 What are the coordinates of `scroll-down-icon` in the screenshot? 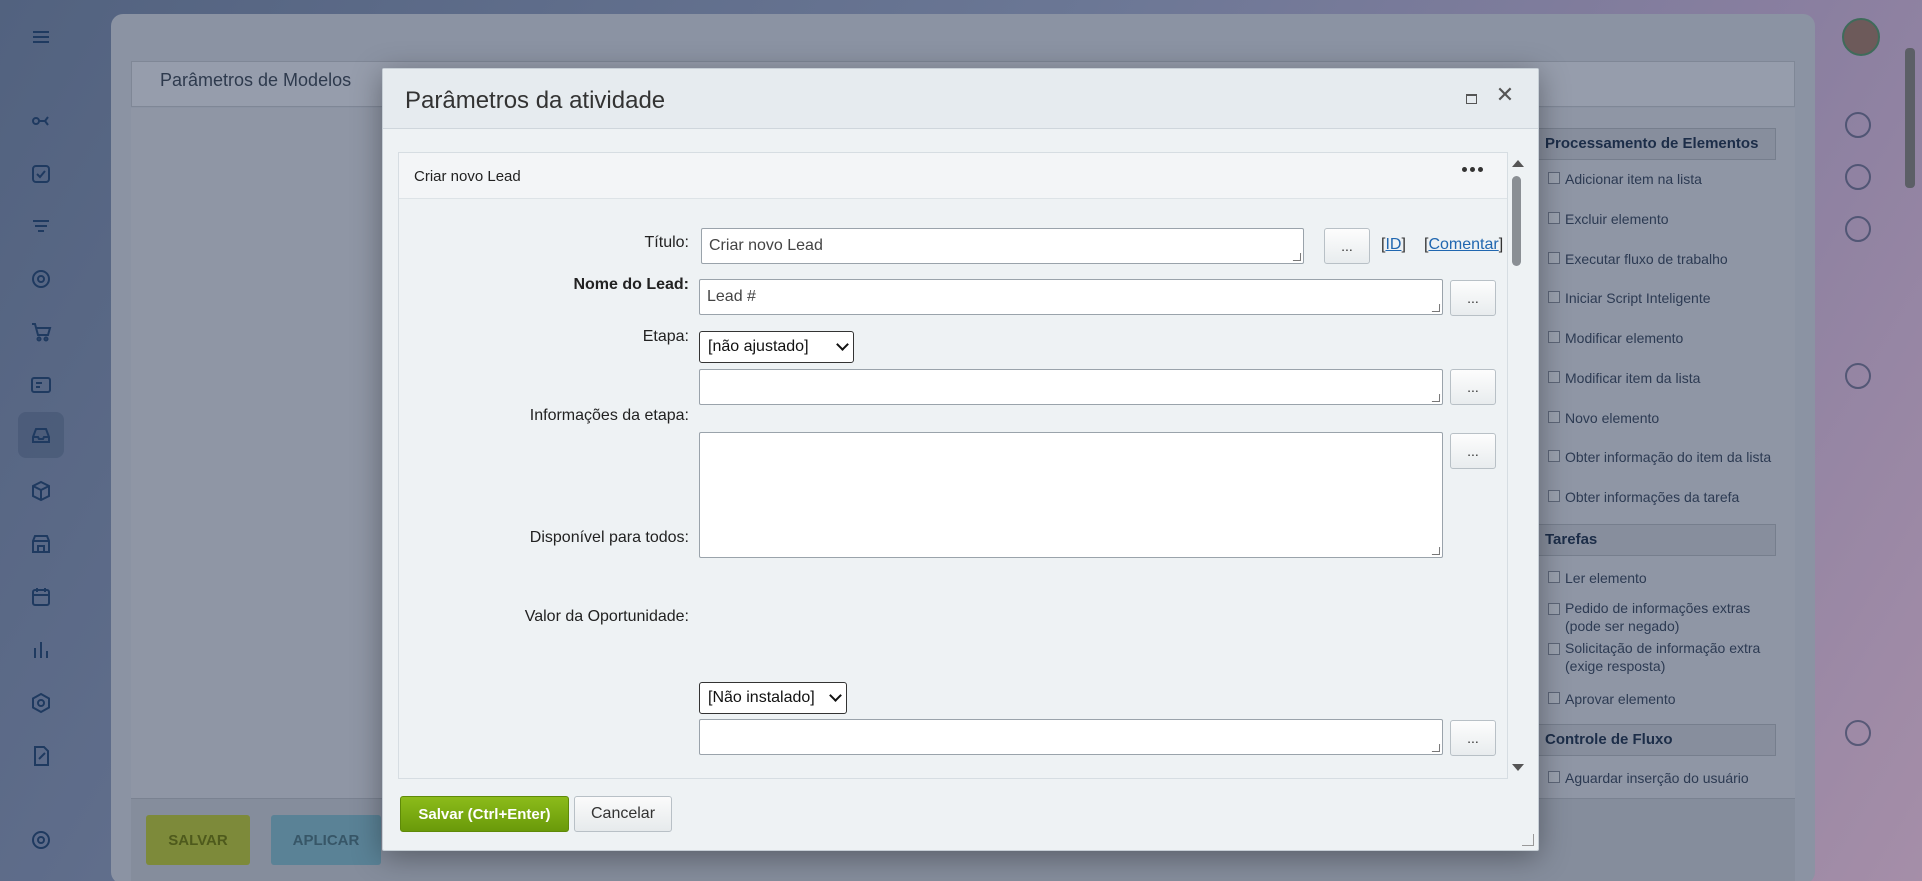 It's located at (1518, 767).